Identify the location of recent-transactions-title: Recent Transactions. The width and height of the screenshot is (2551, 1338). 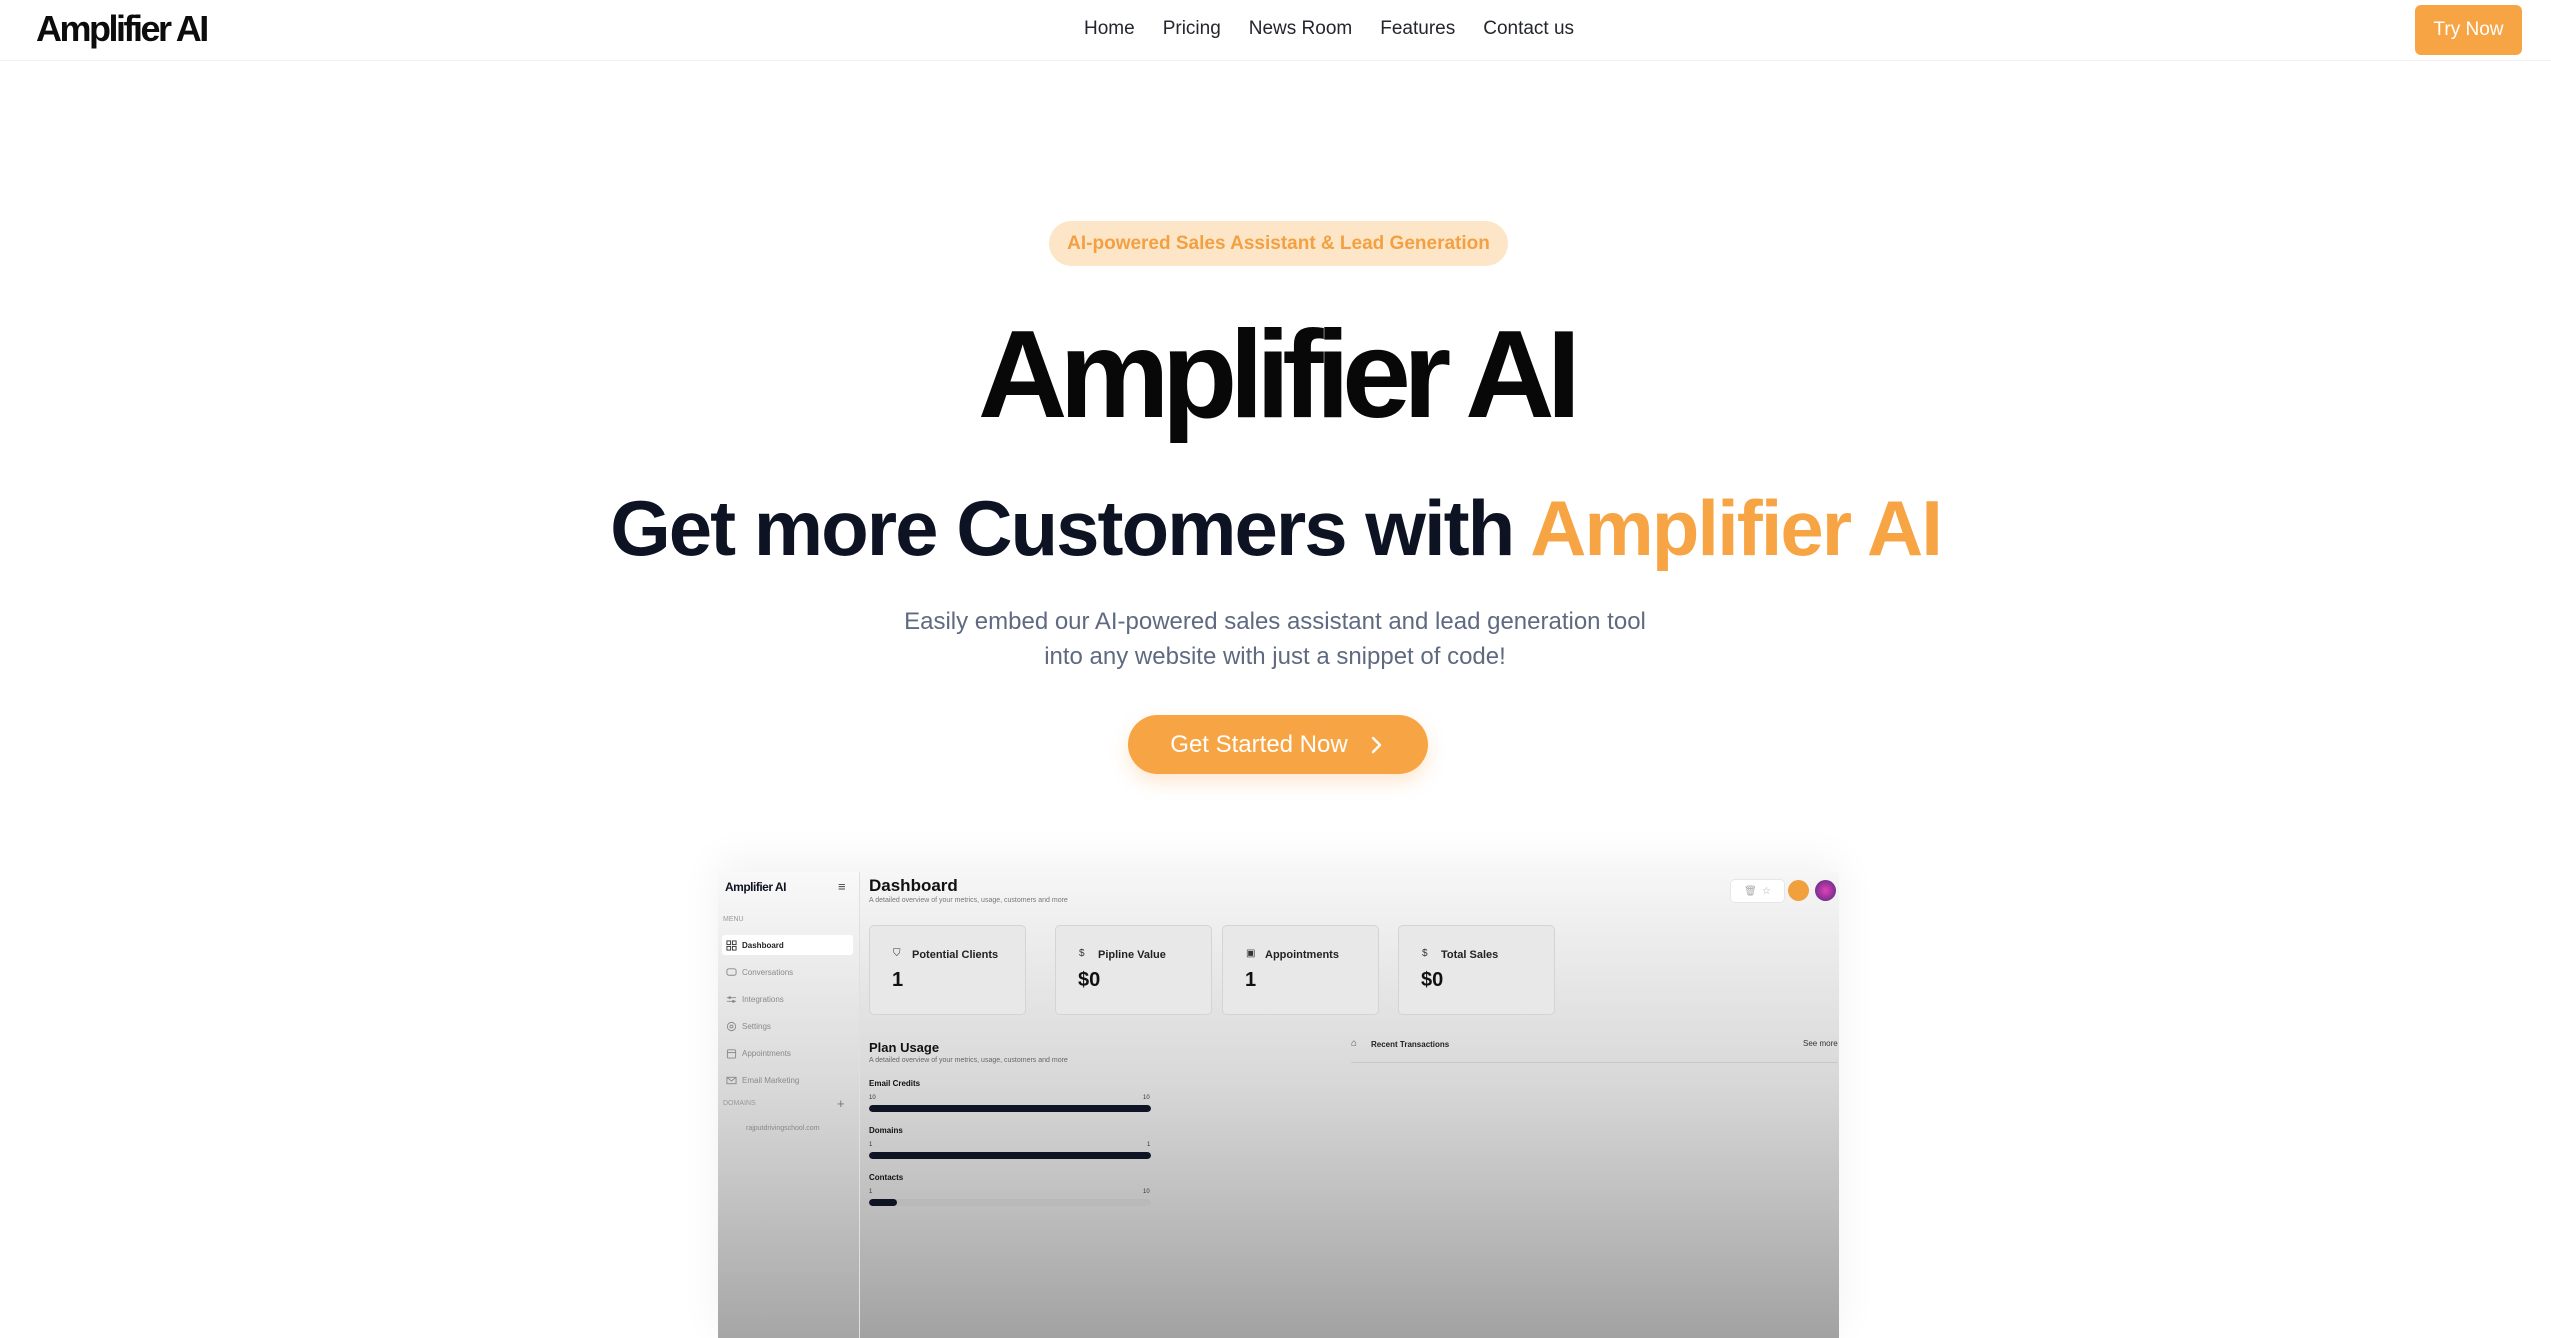
(1410, 1044).